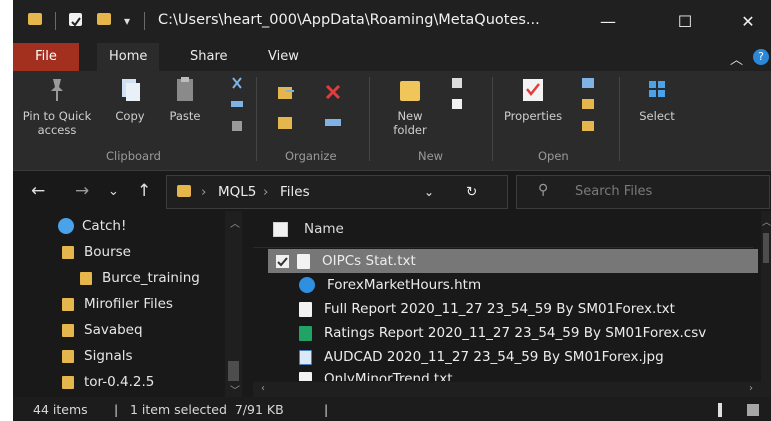 The height and width of the screenshot is (421, 771). I want to click on group-label-open: Open, so click(553, 156).